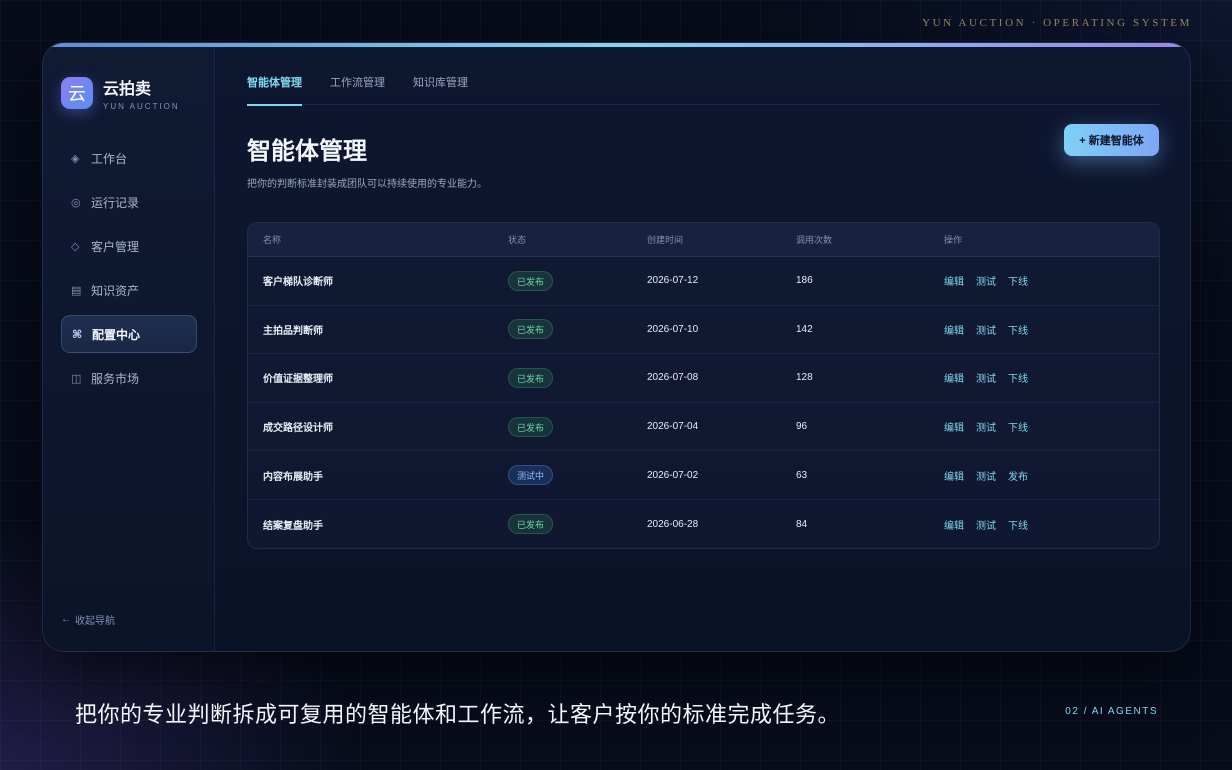 This screenshot has width=1232, height=770. What do you see at coordinates (673, 378) in the screenshot?
I see `created-date: 2026-07-08` at bounding box center [673, 378].